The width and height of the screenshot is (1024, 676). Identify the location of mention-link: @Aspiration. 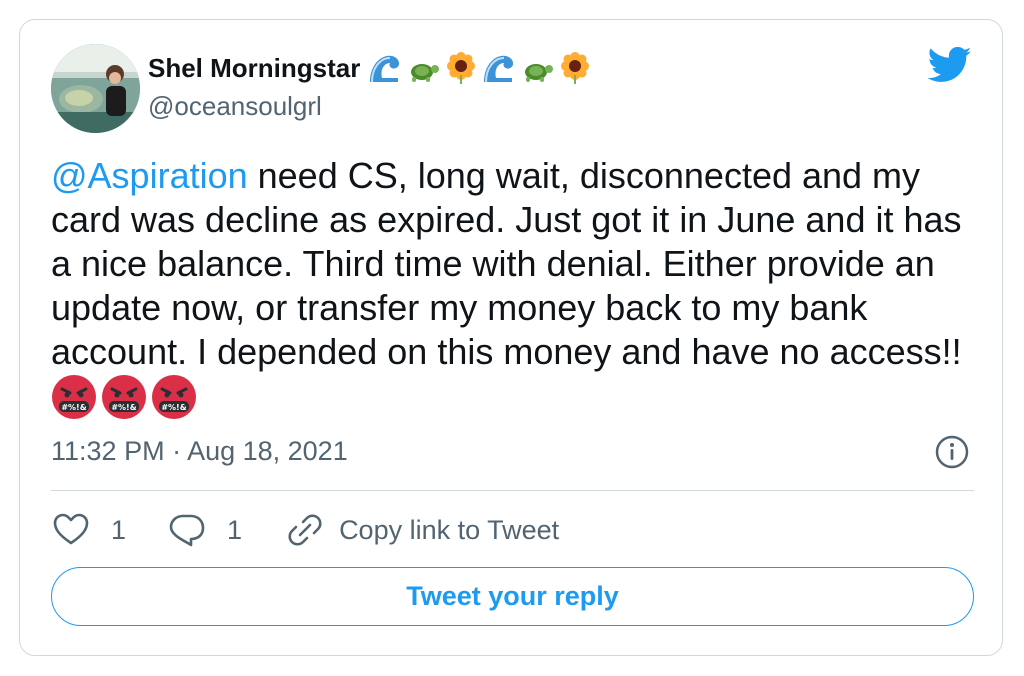
(149, 175).